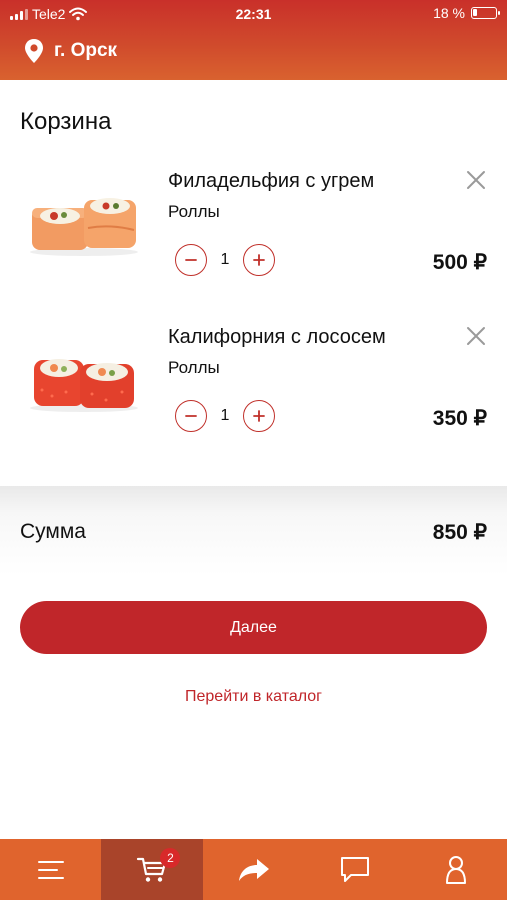 The width and height of the screenshot is (507, 900). Describe the element at coordinates (34, 51) in the screenshot. I see `location-pin-icon` at that location.